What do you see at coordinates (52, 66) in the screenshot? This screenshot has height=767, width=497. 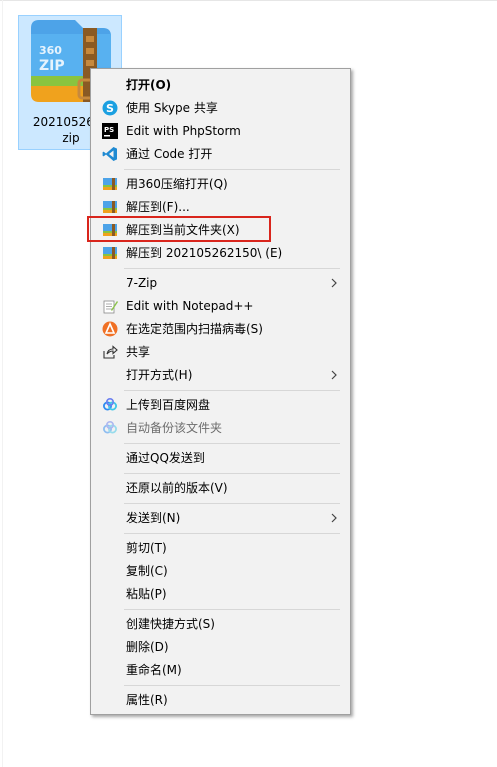 I see `icon-label-bottom: ZIP` at bounding box center [52, 66].